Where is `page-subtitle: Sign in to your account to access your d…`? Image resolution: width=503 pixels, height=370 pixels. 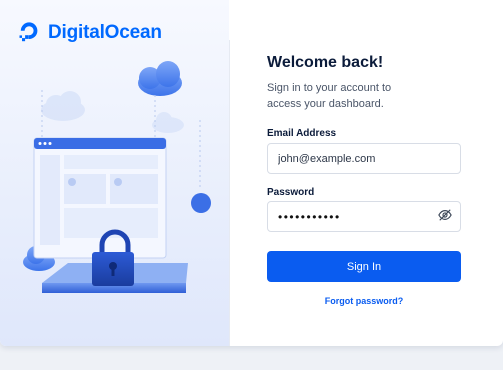
page-subtitle: Sign in to your account to access your d… is located at coordinates (329, 96).